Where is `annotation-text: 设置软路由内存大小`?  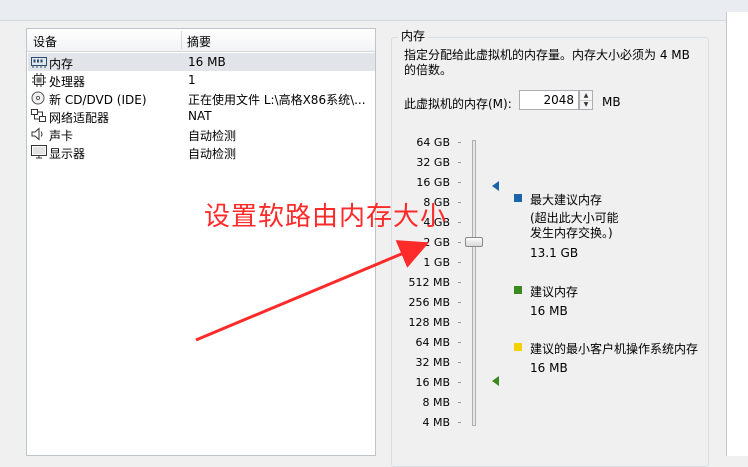
annotation-text: 设置软路由内存大小 is located at coordinates (326, 217).